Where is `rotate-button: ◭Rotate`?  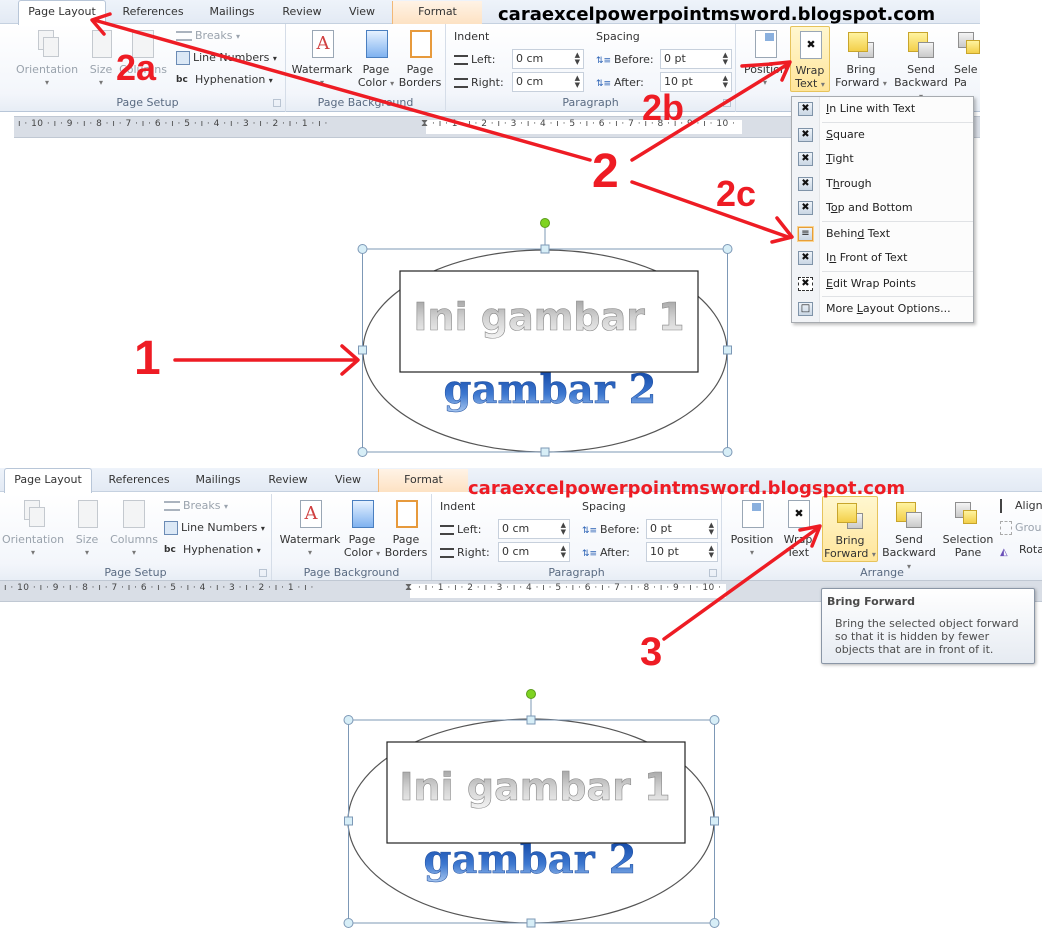
rotate-button: ◭Rotate is located at coordinates (1021, 550).